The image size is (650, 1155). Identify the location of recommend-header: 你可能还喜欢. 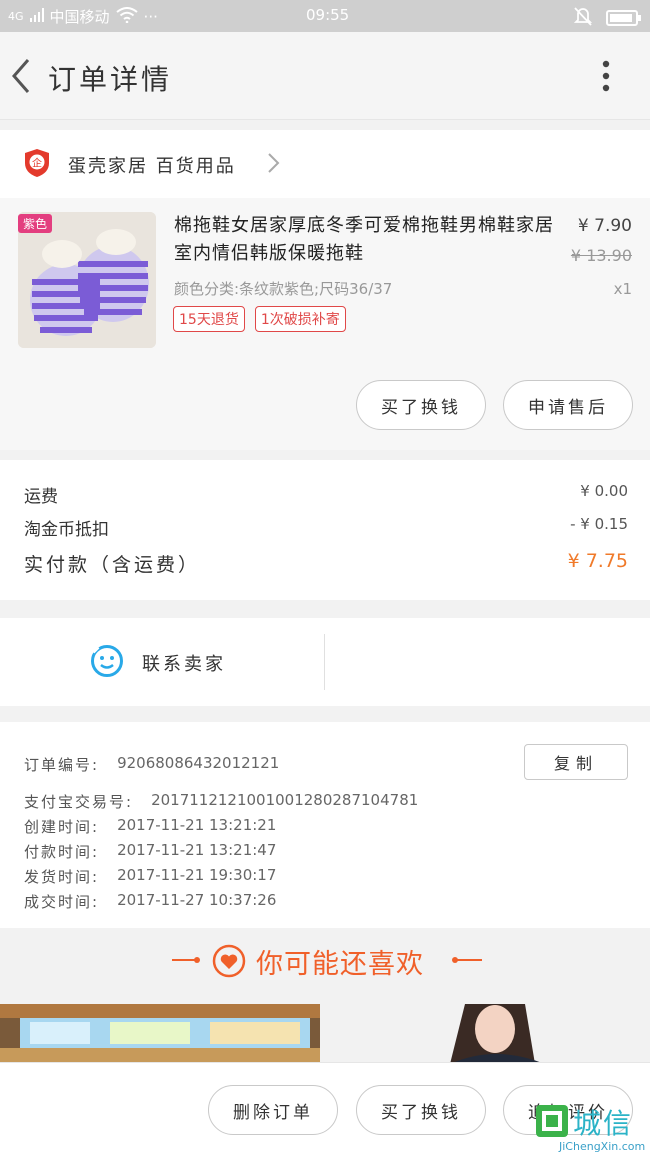
(325, 960).